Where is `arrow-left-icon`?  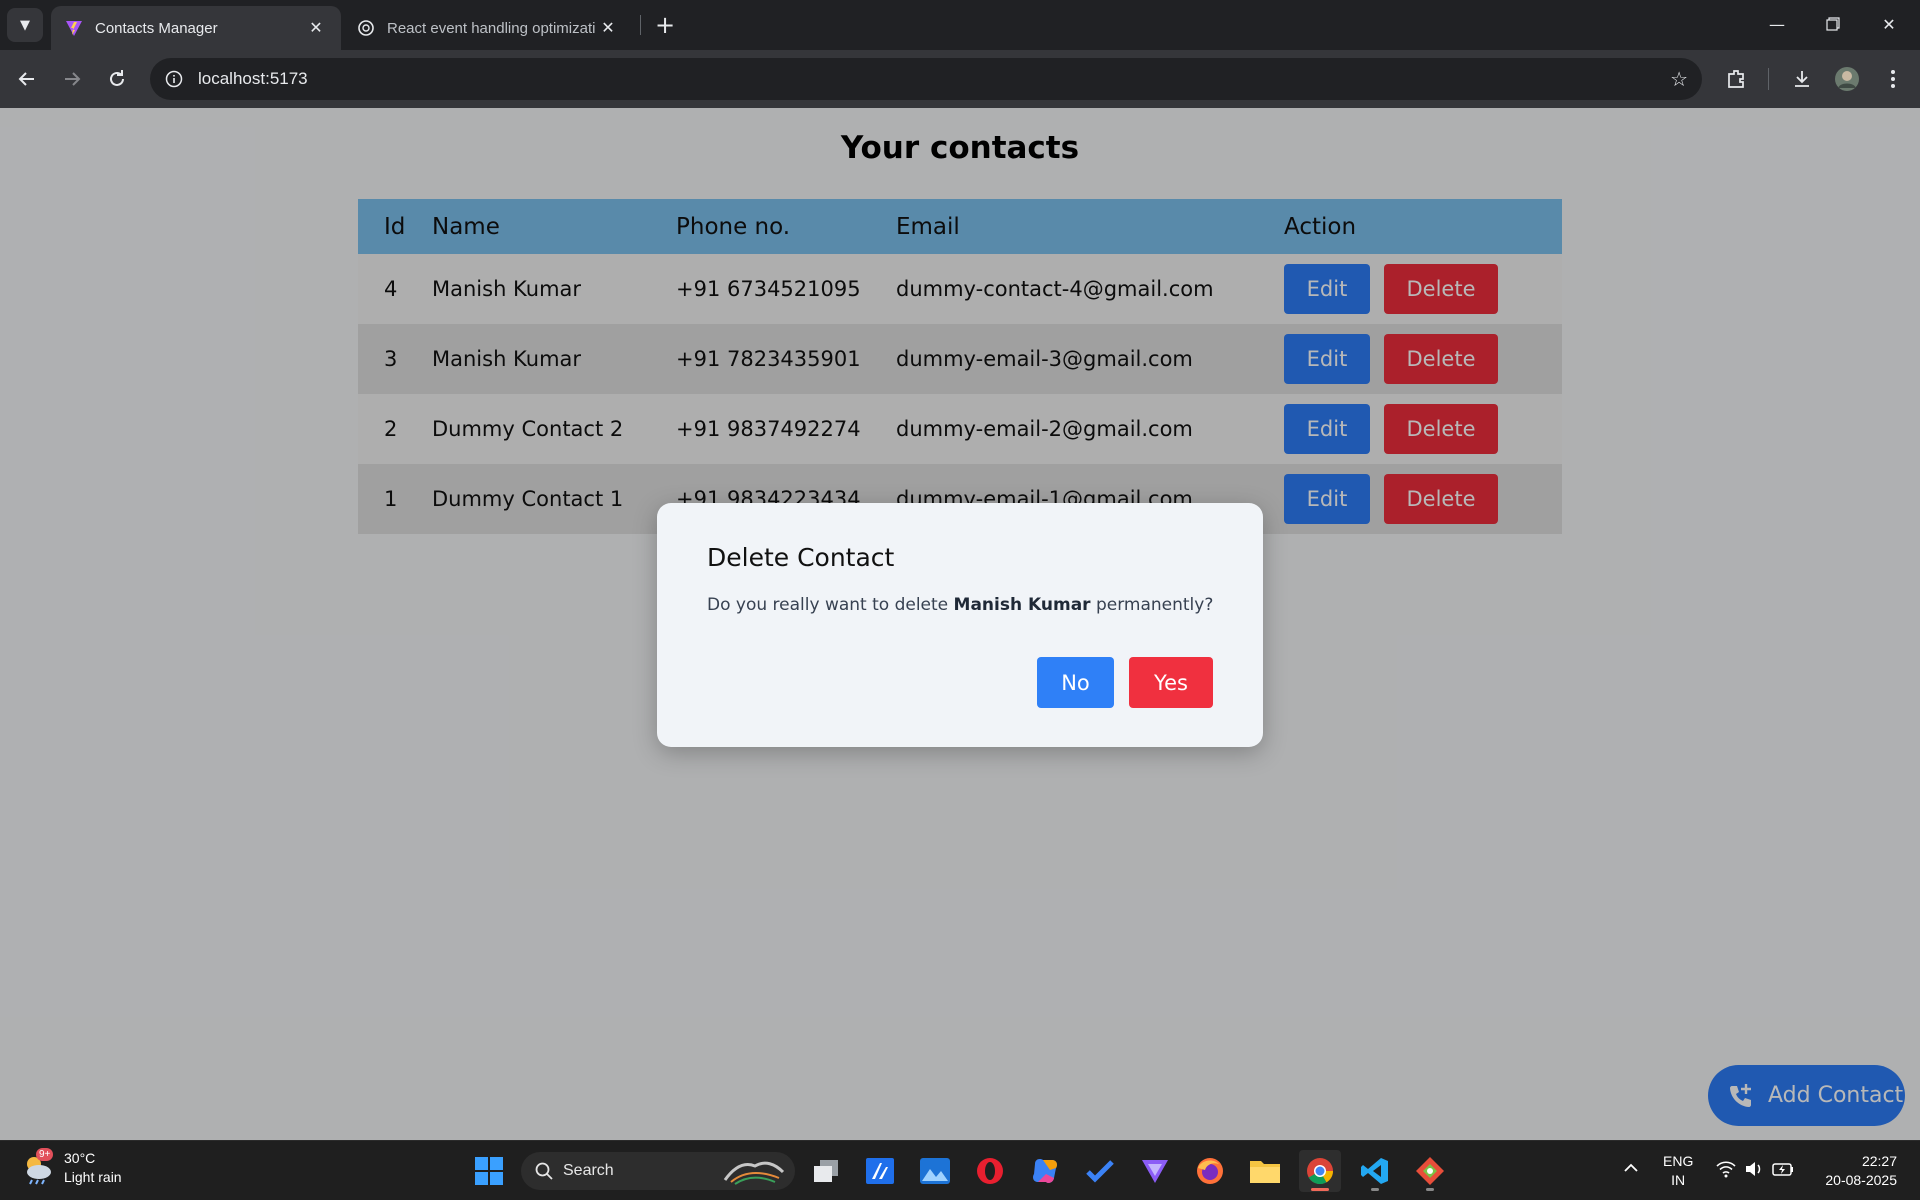
arrow-left-icon is located at coordinates (26, 79).